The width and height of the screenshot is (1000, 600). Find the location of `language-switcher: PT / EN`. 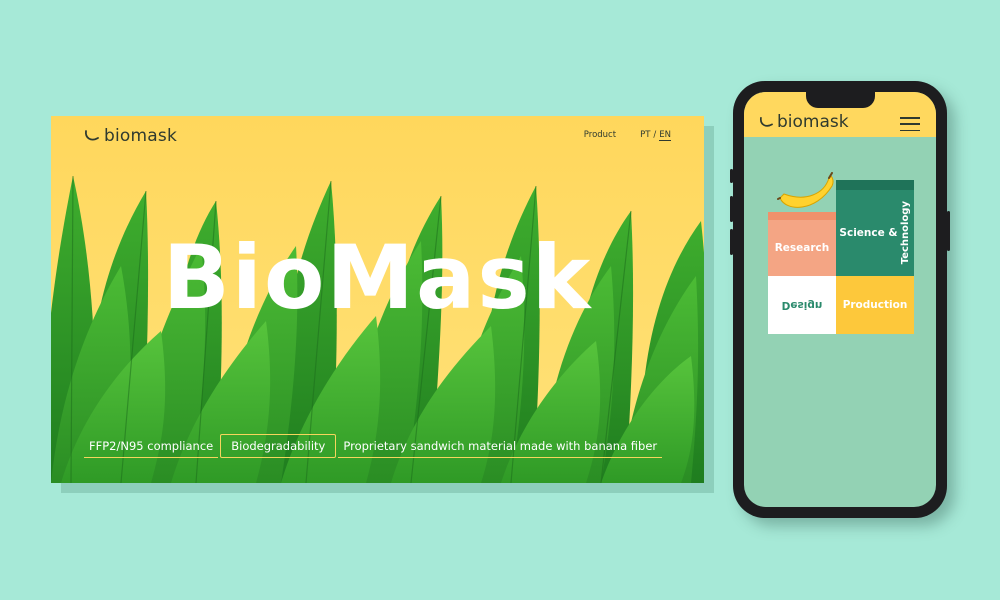

language-switcher: PT / EN is located at coordinates (655, 135).